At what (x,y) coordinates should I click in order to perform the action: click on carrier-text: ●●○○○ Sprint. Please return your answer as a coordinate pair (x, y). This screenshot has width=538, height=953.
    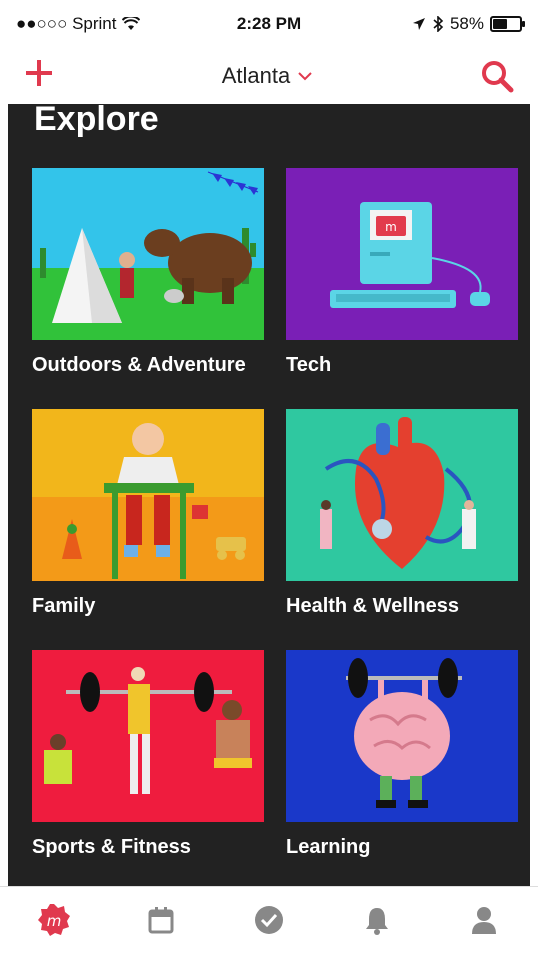
    Looking at the image, I should click on (66, 23).